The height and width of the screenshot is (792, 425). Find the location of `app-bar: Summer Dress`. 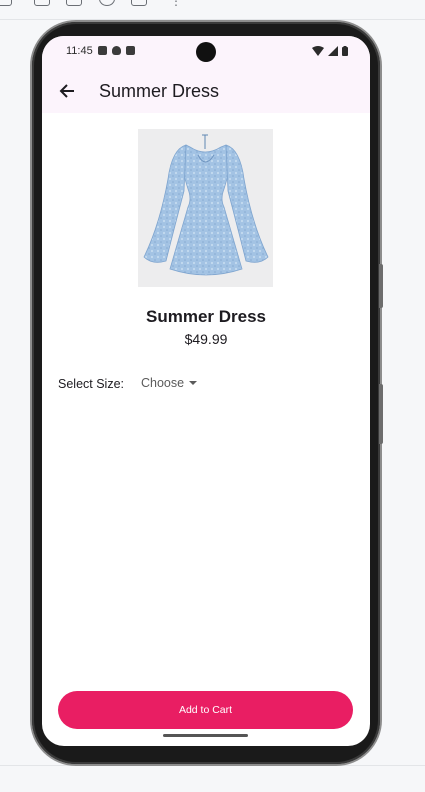

app-bar: Summer Dress is located at coordinates (206, 90).